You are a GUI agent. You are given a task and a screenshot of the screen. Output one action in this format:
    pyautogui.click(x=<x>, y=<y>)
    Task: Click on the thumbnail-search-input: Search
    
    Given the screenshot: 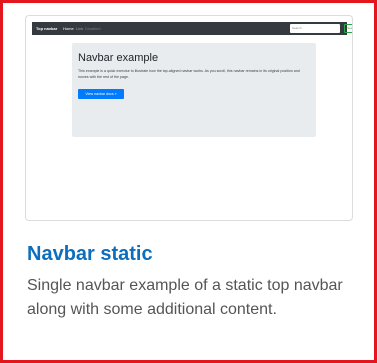 What is the action you would take?
    pyautogui.click(x=315, y=28)
    